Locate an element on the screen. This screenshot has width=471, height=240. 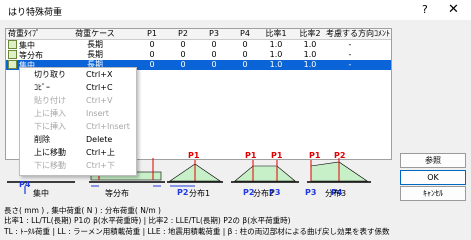
row-type-cell: 集中 is located at coordinates (35, 45).